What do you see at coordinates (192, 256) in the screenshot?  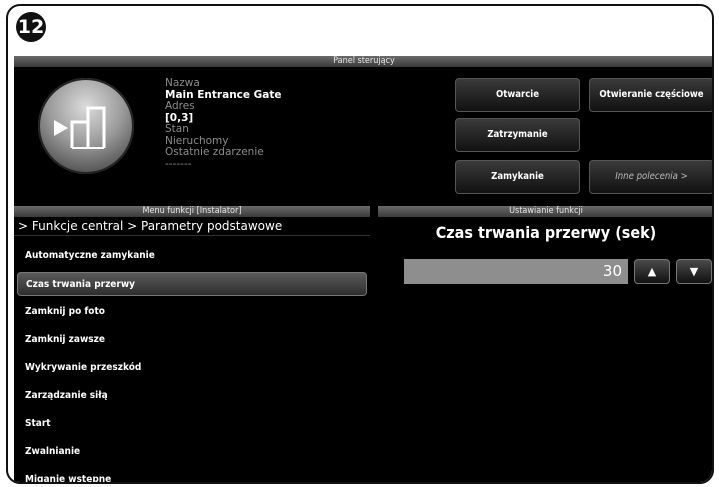 I see `menu-item: Automatyczne zamykanie` at bounding box center [192, 256].